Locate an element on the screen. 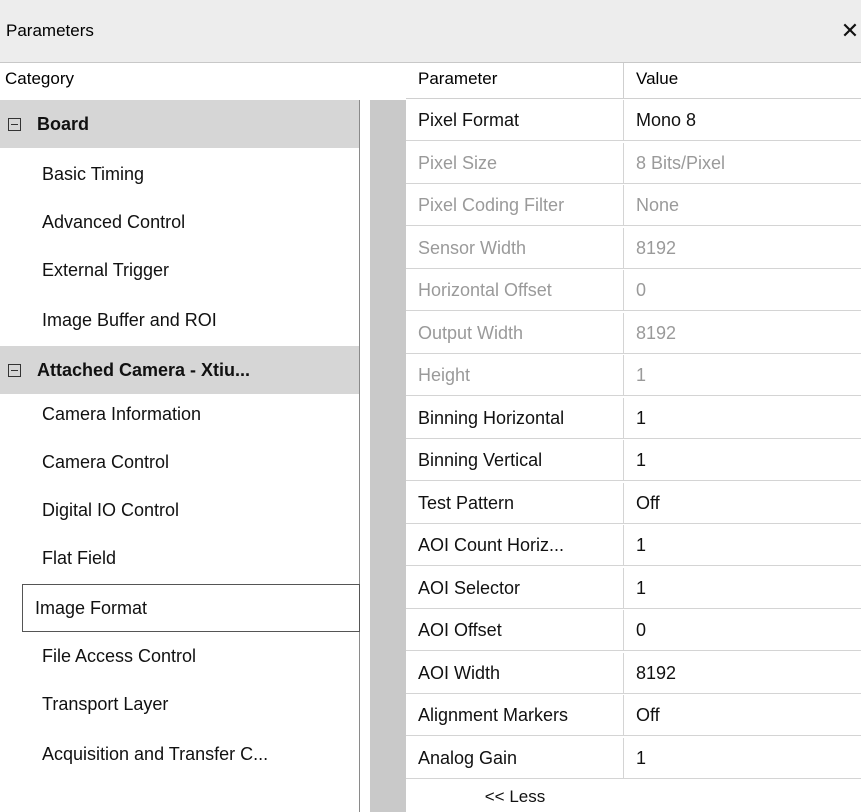 Image resolution: width=861 pixels, height=812 pixels. parameter-name: Sensor Width is located at coordinates (515, 247).